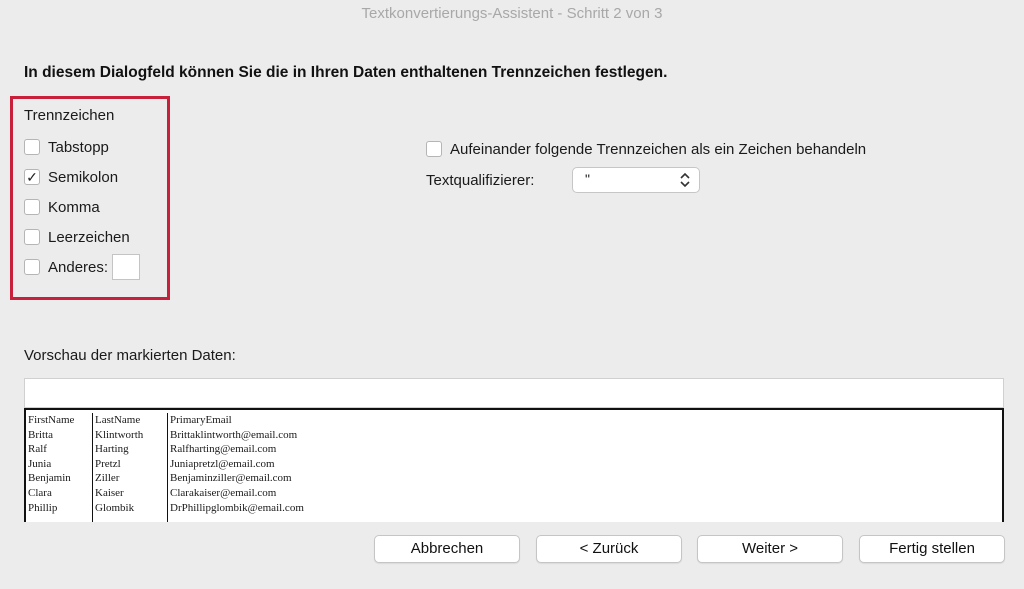 The image size is (1024, 589). I want to click on checkbox-row-tab: Tabstopp, so click(66, 147).